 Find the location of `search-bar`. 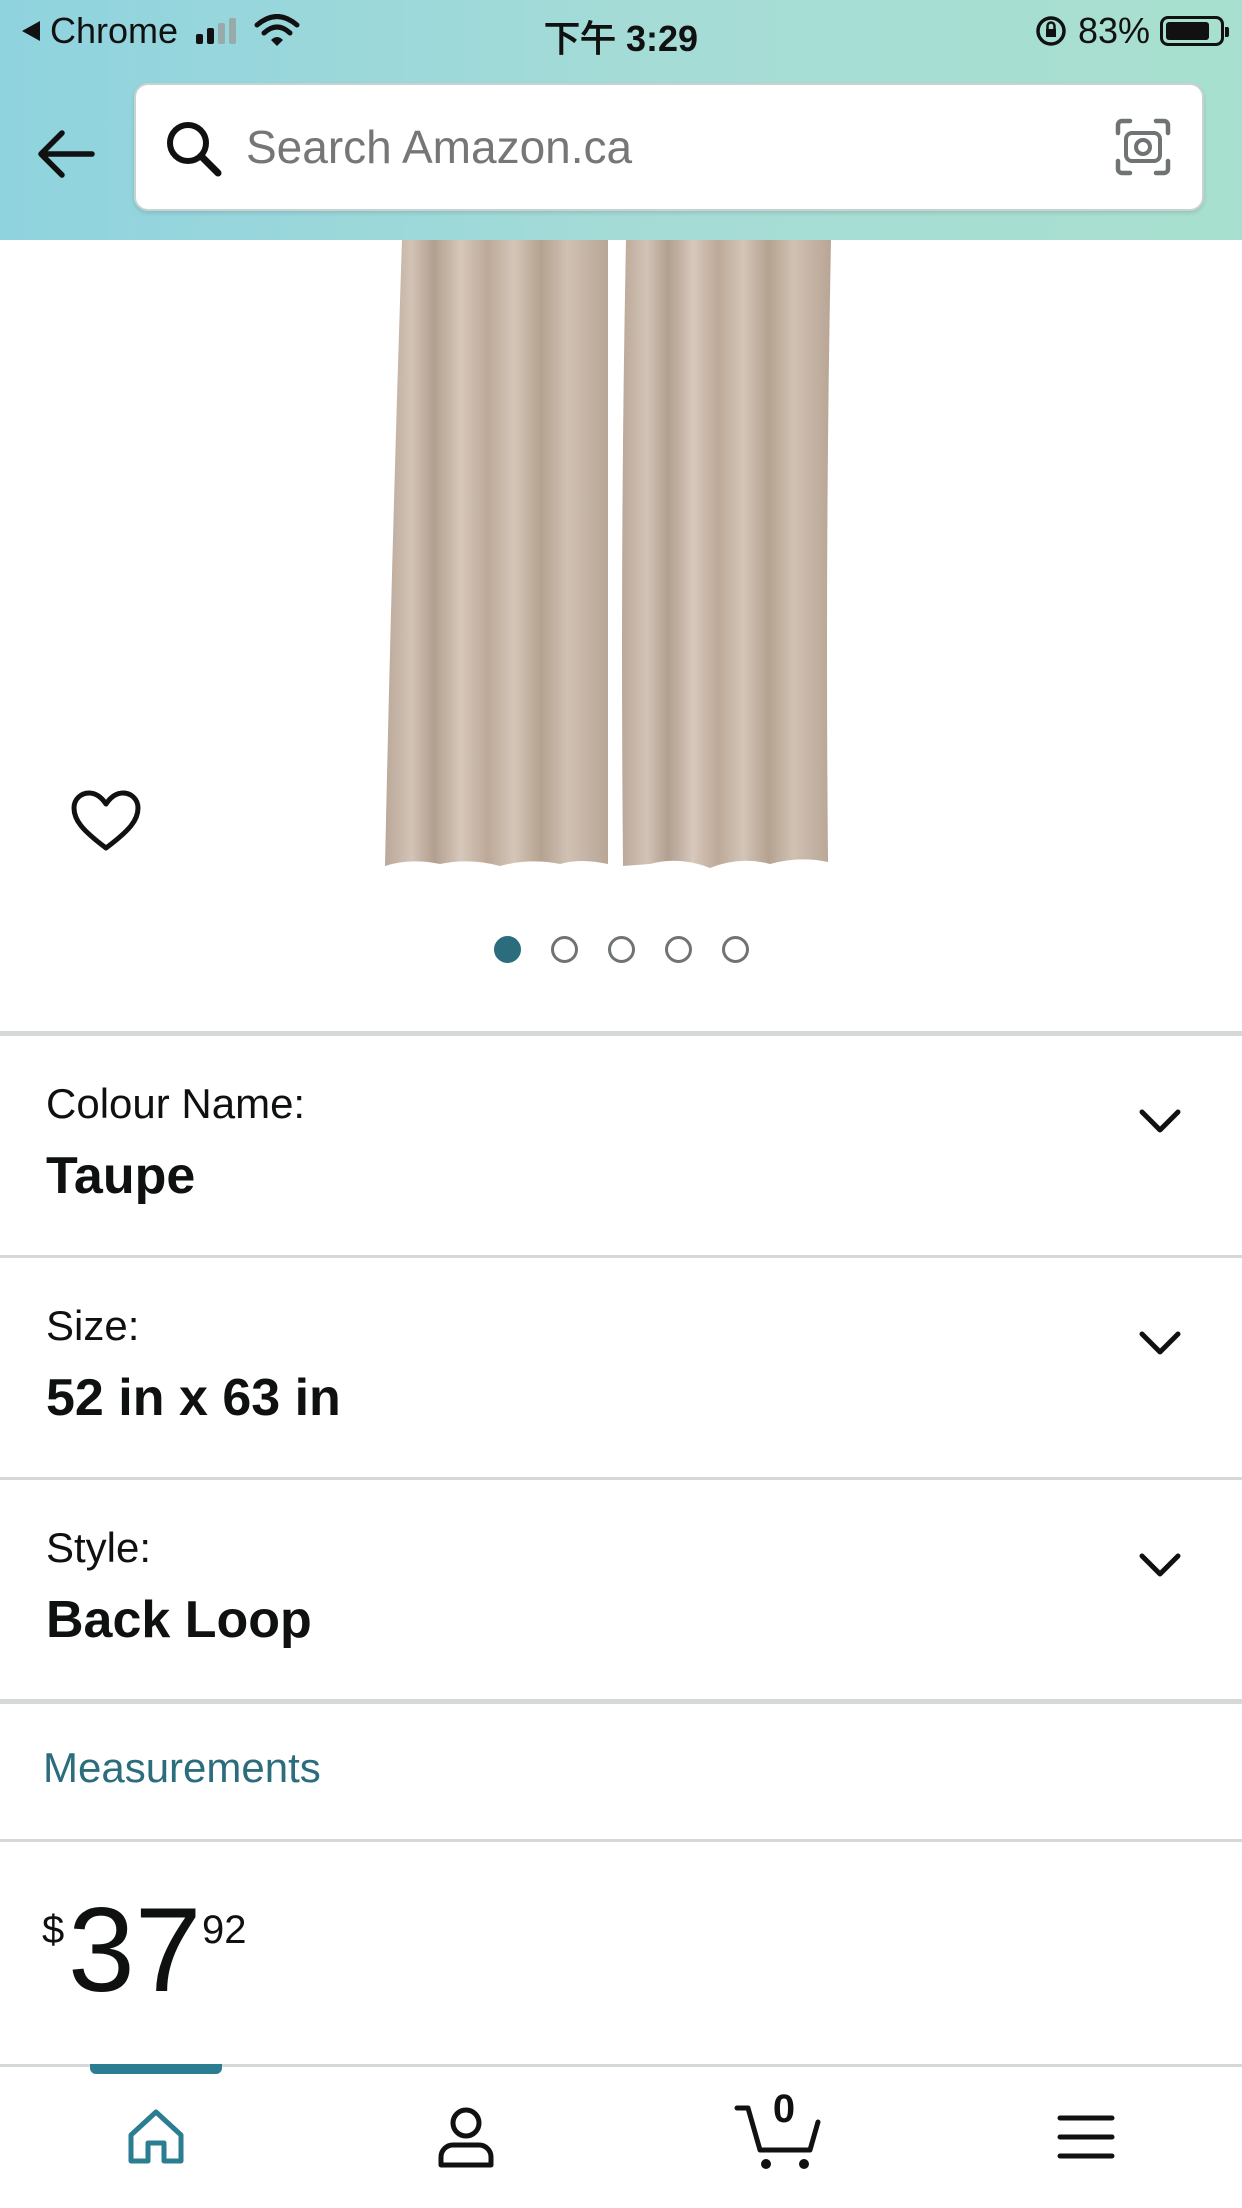

search-bar is located at coordinates (669, 147).